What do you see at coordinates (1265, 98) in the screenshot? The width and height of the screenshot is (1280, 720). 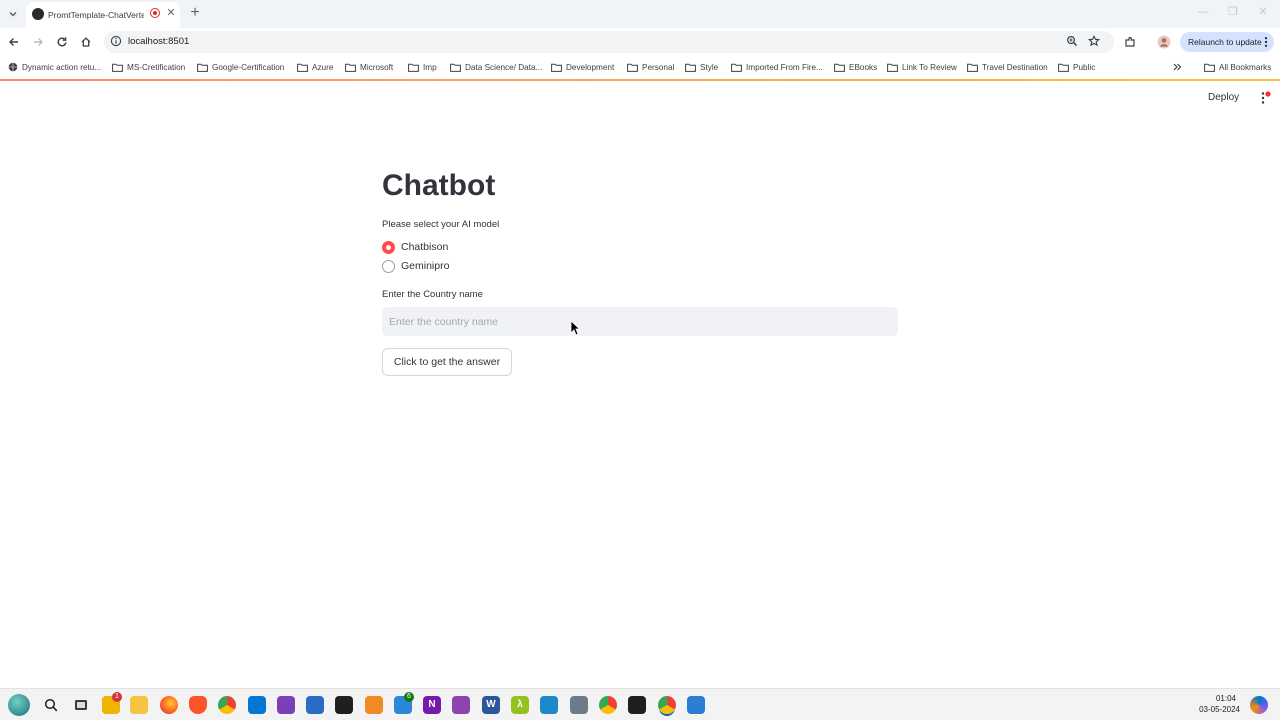 I see `main-menu-icon` at bounding box center [1265, 98].